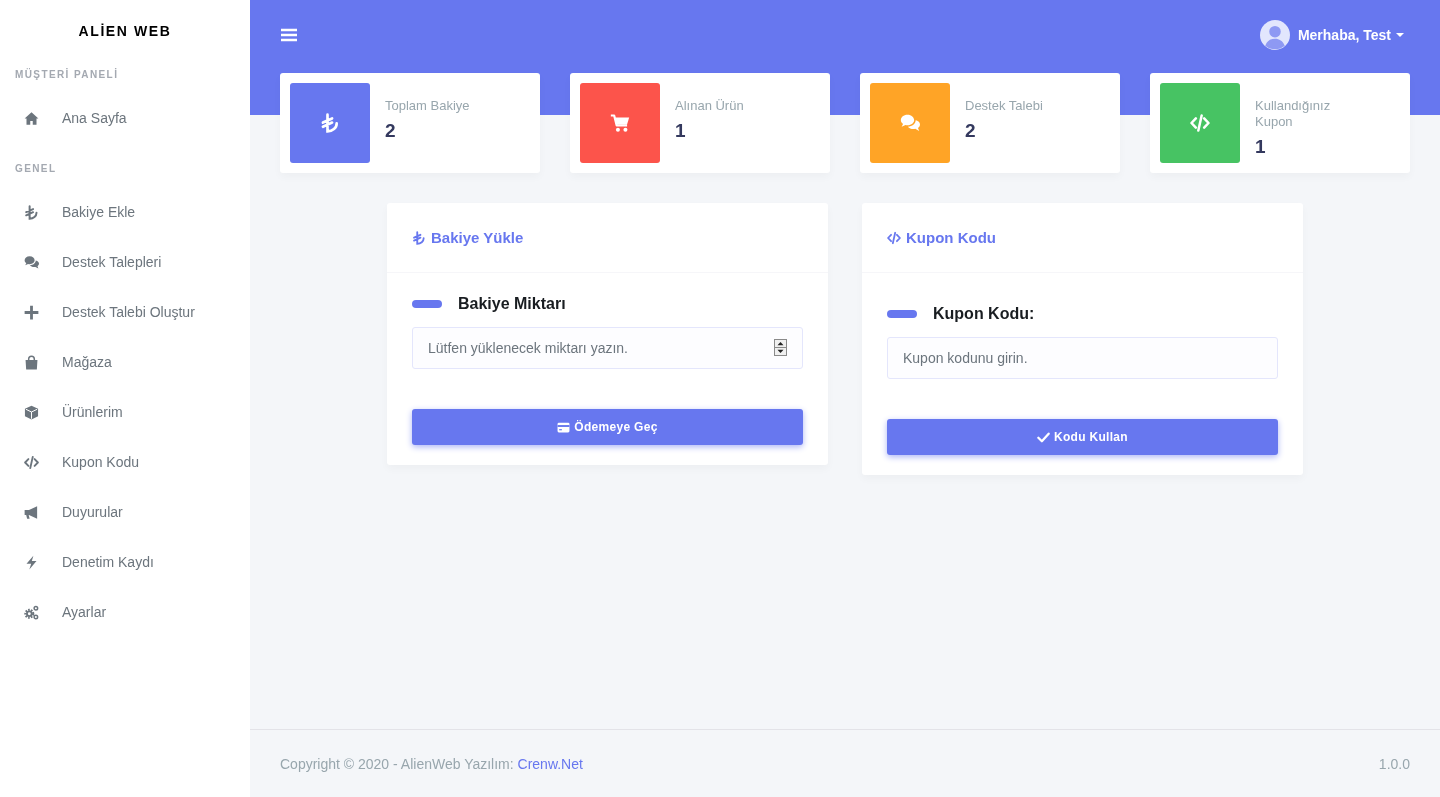  Describe the element at coordinates (125, 462) in the screenshot. I see `sidebar-item: Kupon Kodu` at that location.